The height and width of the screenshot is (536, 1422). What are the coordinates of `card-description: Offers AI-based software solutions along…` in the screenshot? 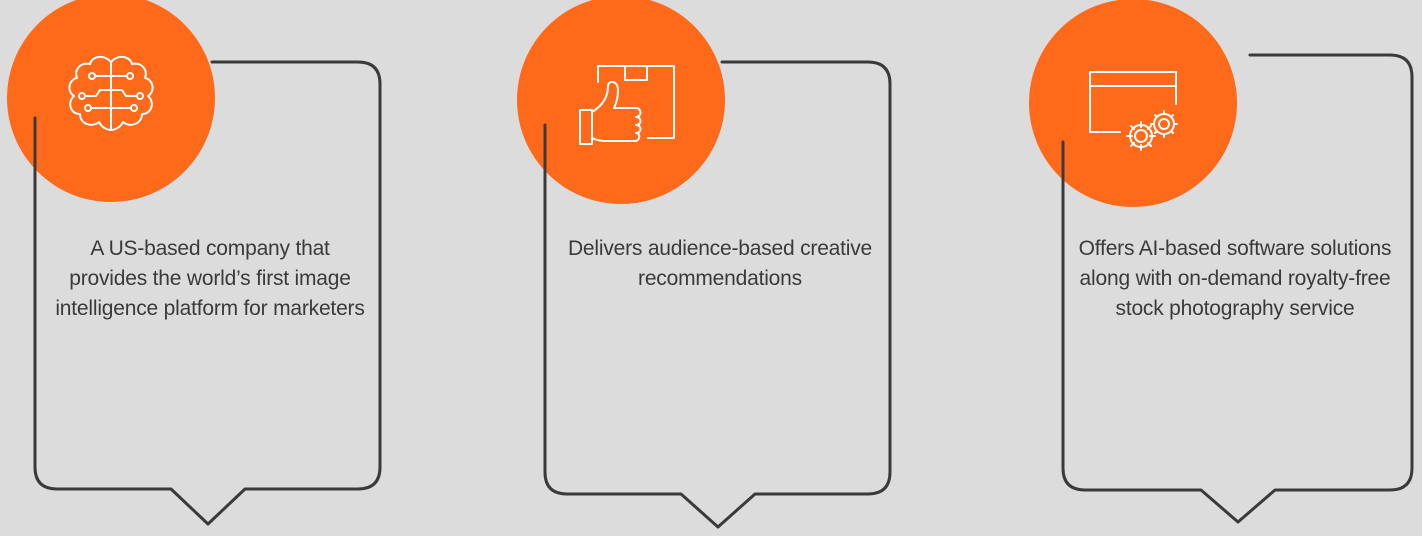 It's located at (1235, 278).